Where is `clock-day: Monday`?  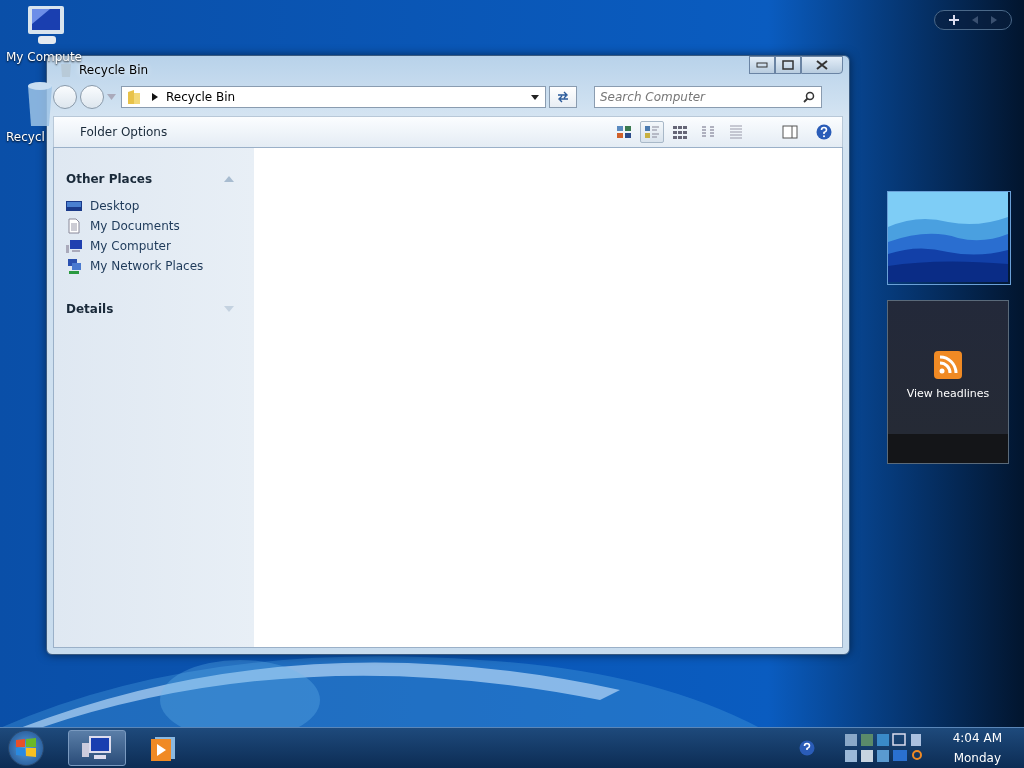 clock-day: Monday is located at coordinates (977, 758).